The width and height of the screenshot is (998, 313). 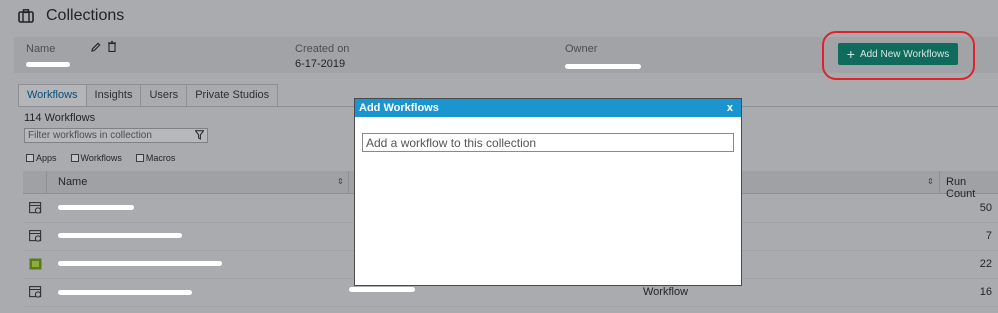 What do you see at coordinates (548, 108) in the screenshot?
I see `dialog-header: Add Workflows x` at bounding box center [548, 108].